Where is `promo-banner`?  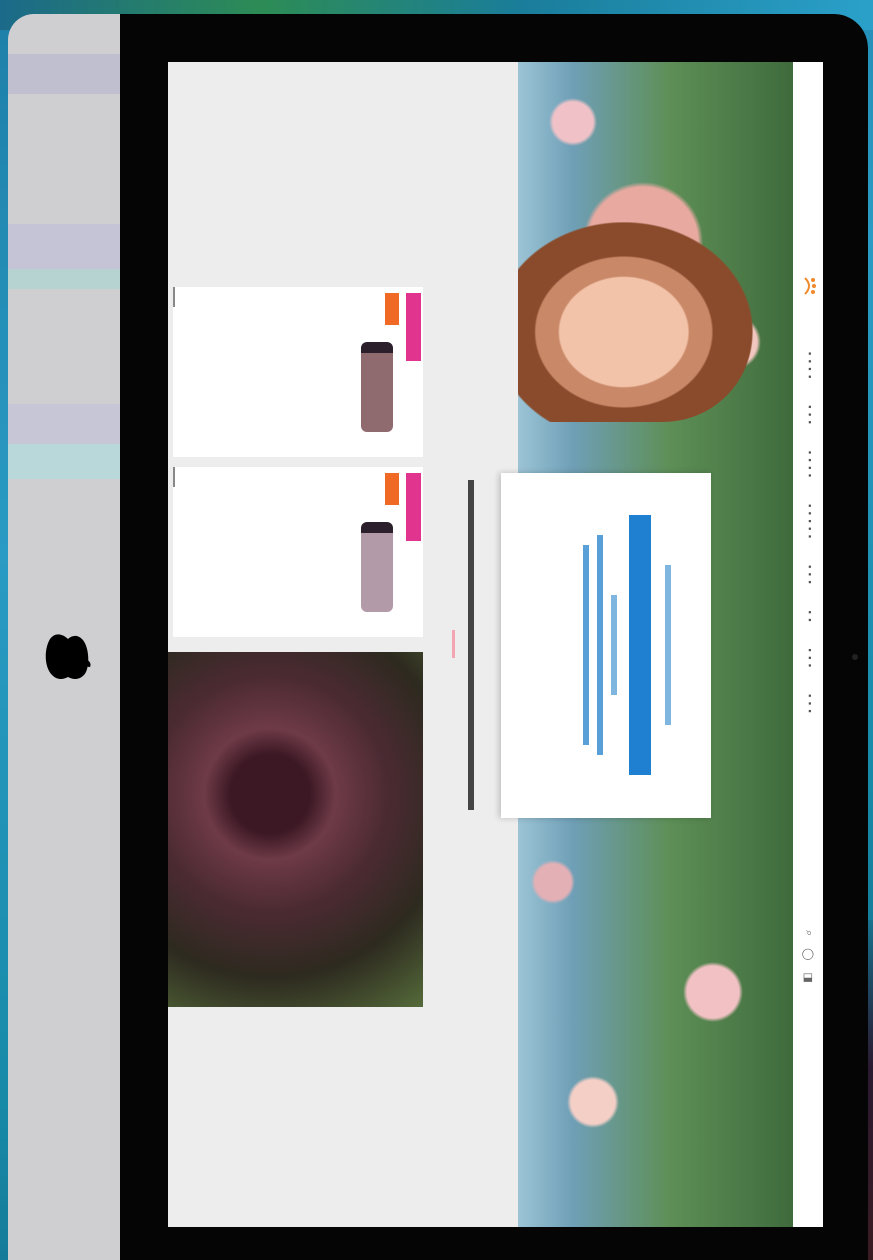 promo-banner is located at coordinates (295, 829).